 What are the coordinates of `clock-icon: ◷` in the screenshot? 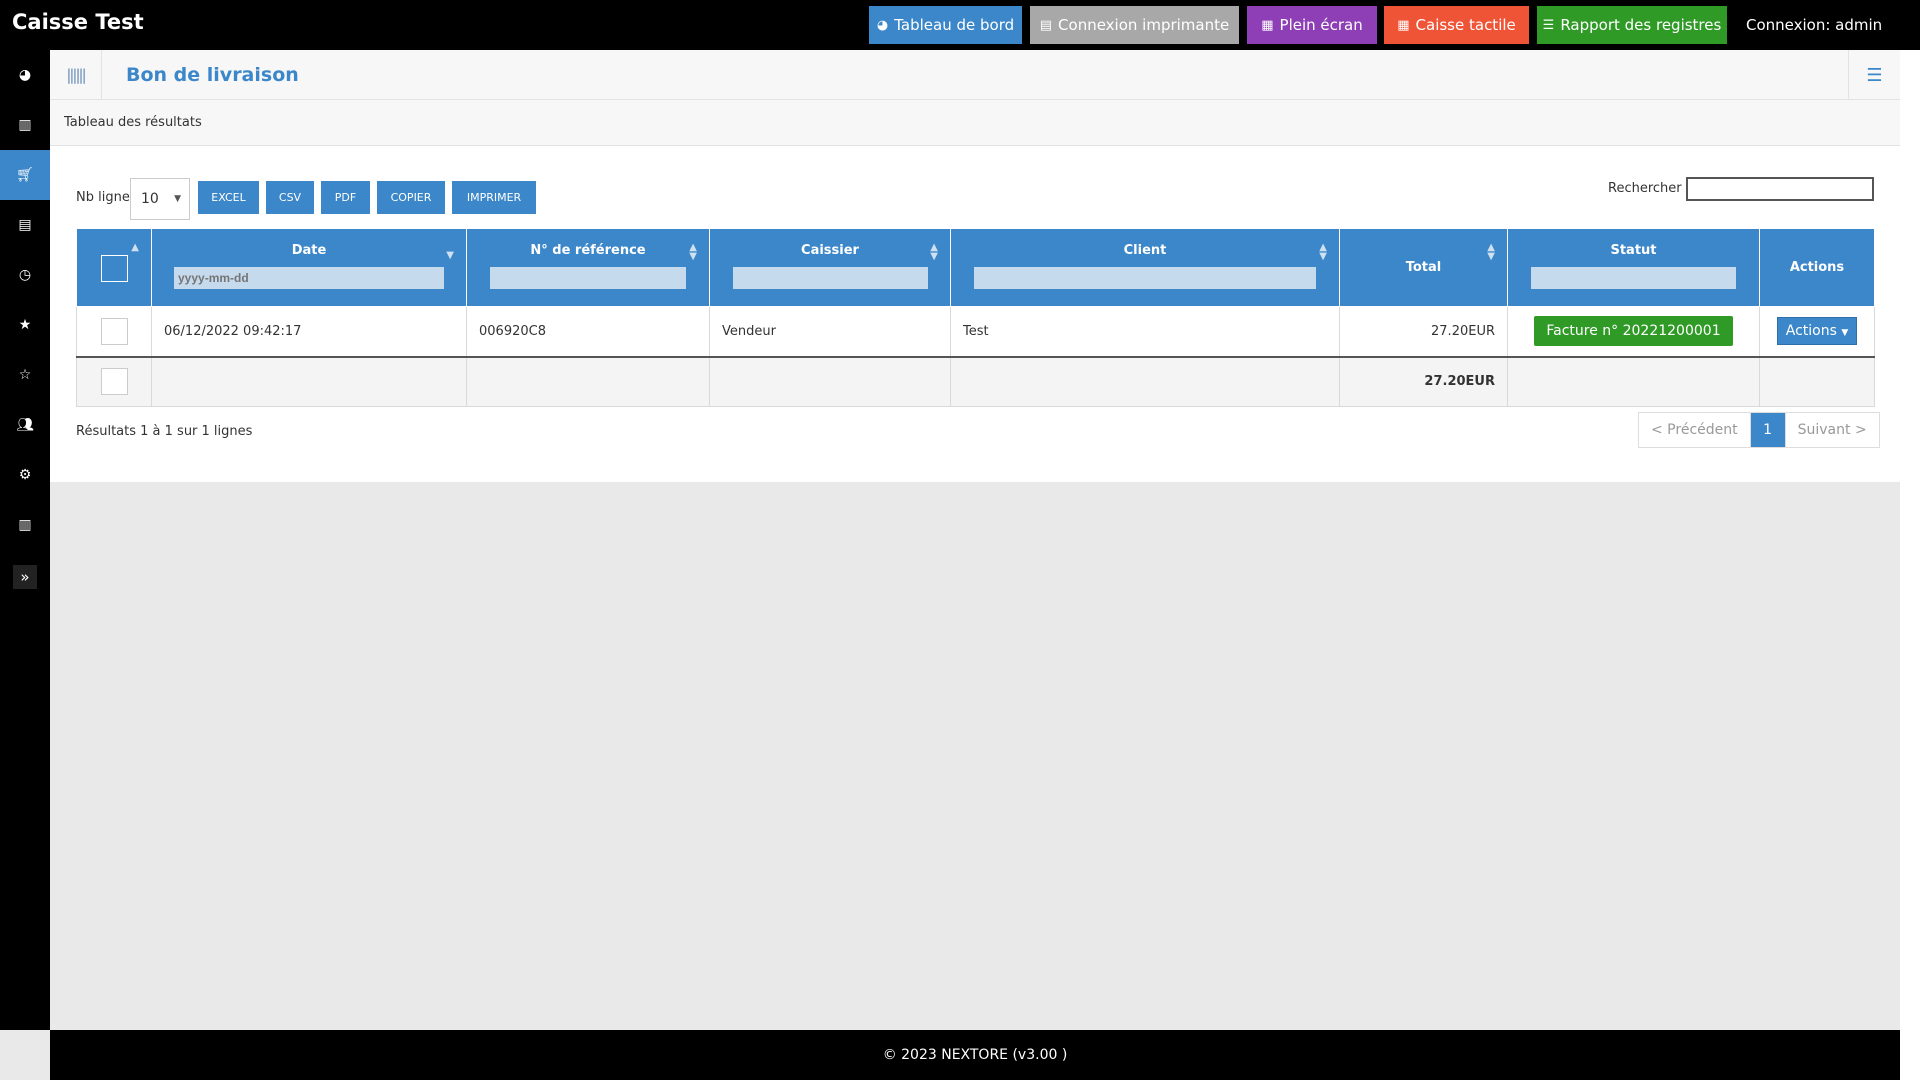 It's located at (25, 275).